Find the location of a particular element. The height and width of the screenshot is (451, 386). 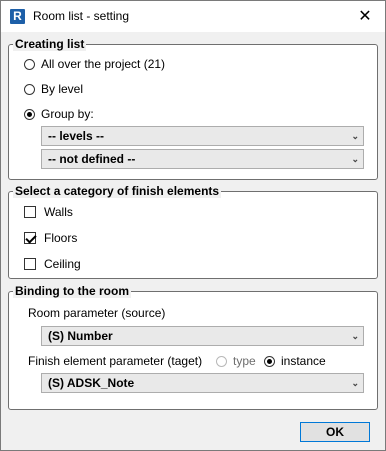

room-parameter-select: (S) Number ⌄ is located at coordinates (202, 336).